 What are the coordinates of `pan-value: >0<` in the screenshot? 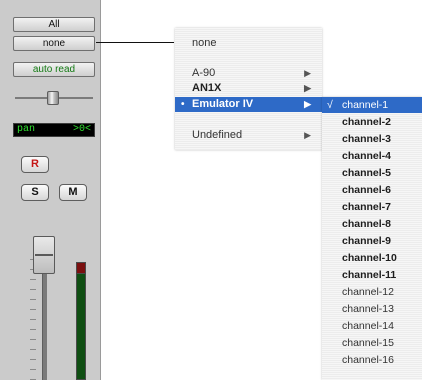 It's located at (81, 129).